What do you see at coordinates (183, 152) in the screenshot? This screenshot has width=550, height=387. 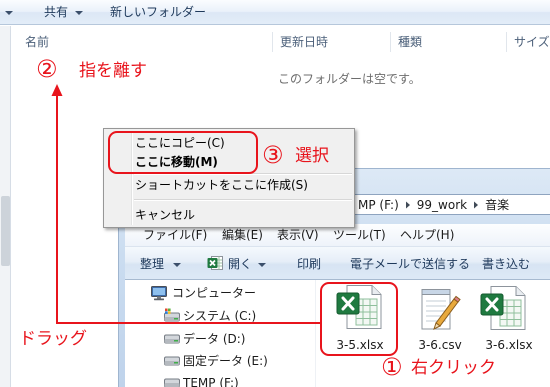 I see `menu-highlight-frame` at bounding box center [183, 152].